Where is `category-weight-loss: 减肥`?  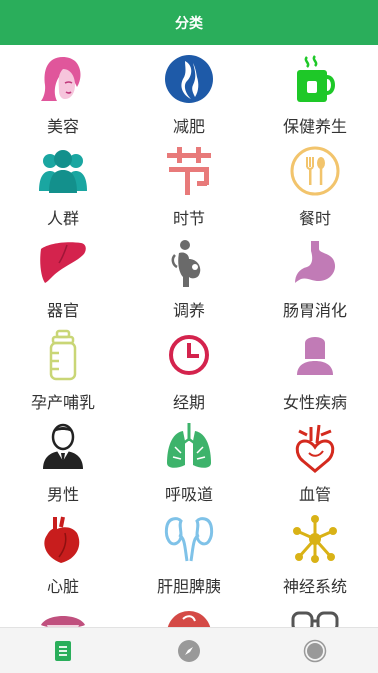 category-weight-loss: 减肥 is located at coordinates (189, 91).